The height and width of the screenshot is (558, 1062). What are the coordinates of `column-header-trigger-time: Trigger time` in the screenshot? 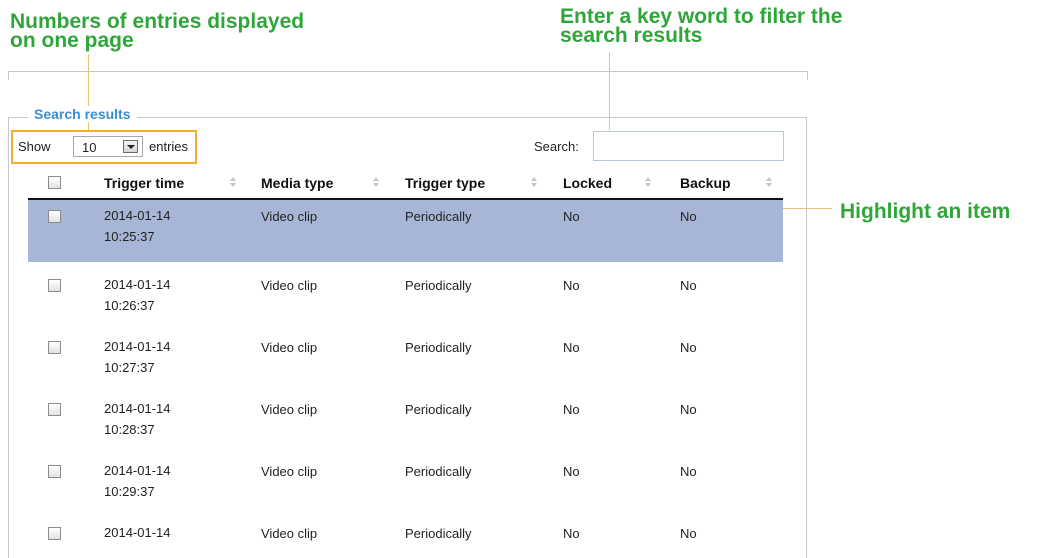 It's located at (144, 183).